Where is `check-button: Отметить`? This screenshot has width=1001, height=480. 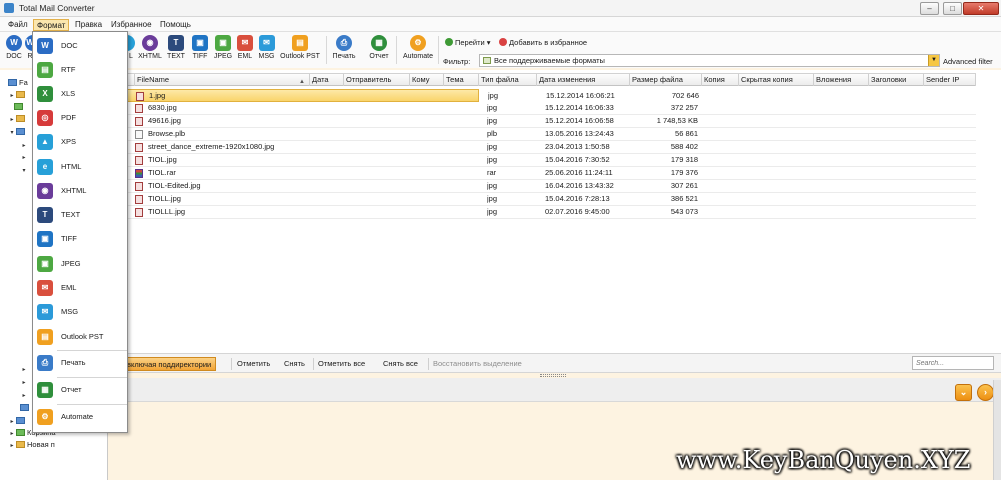 check-button: Отметить is located at coordinates (253, 363).